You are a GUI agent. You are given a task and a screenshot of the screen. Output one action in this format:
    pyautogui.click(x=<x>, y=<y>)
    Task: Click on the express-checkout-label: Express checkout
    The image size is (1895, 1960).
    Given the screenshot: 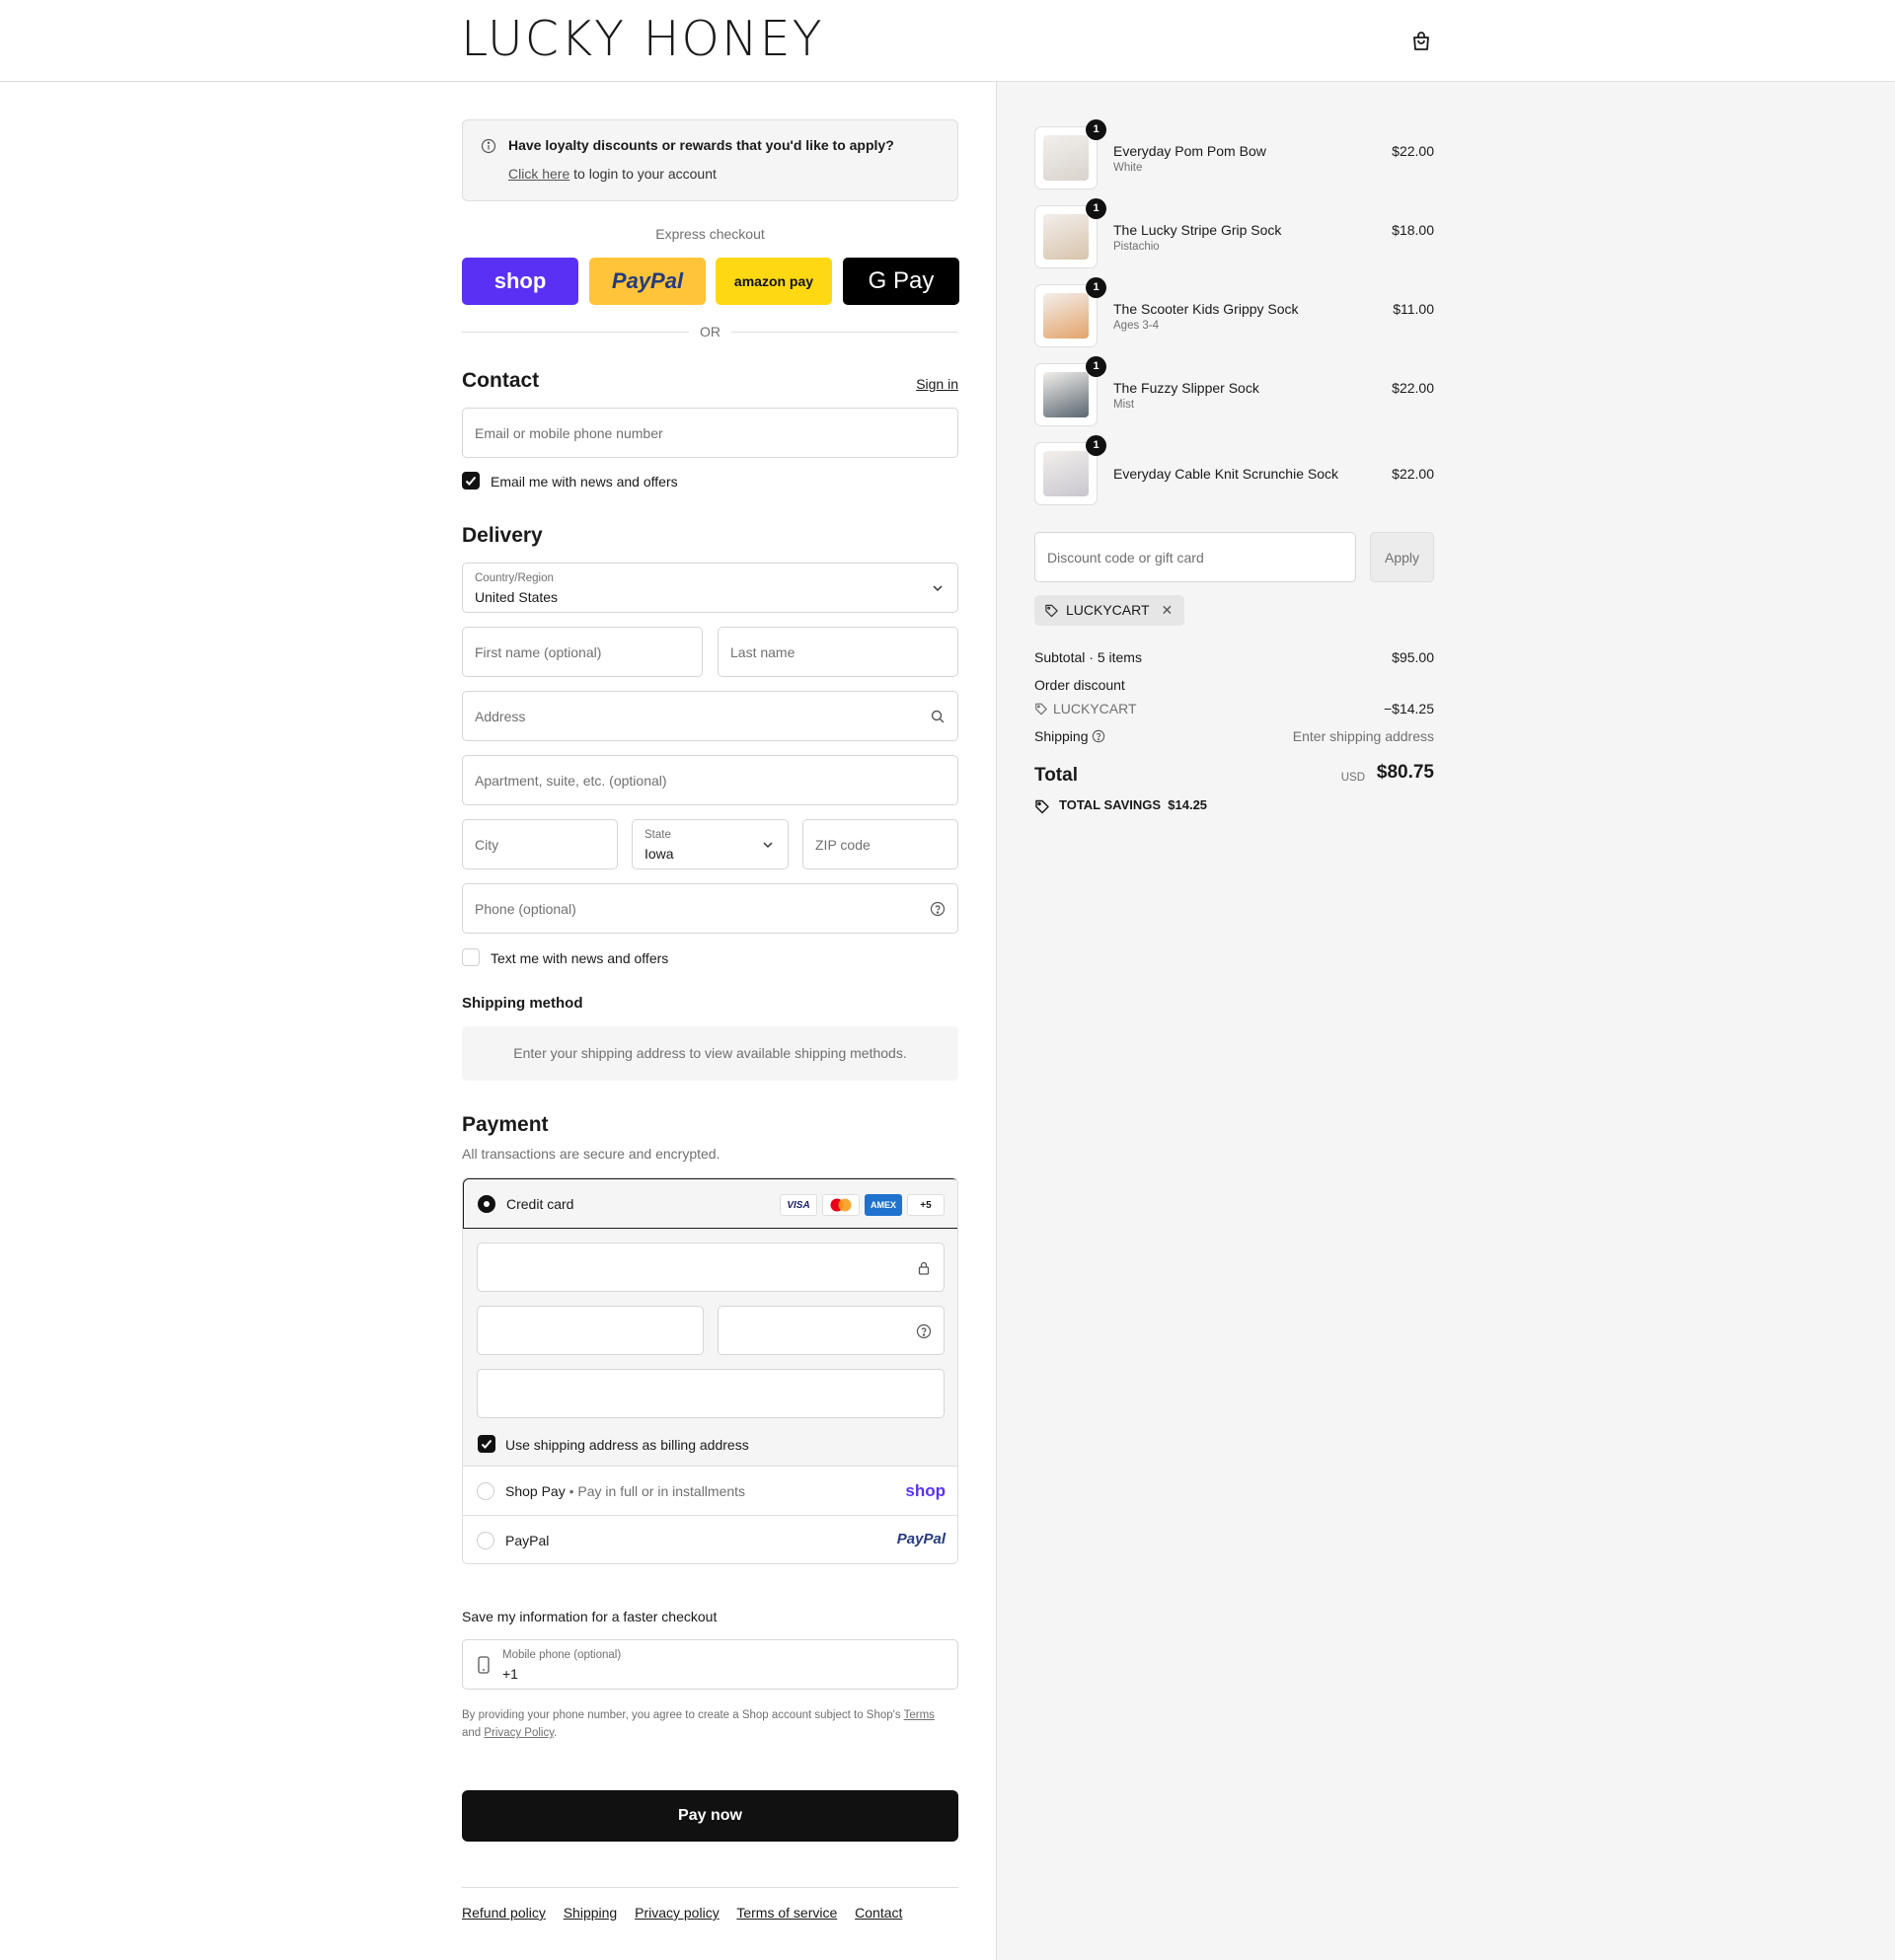 What is the action you would take?
    pyautogui.click(x=710, y=234)
    